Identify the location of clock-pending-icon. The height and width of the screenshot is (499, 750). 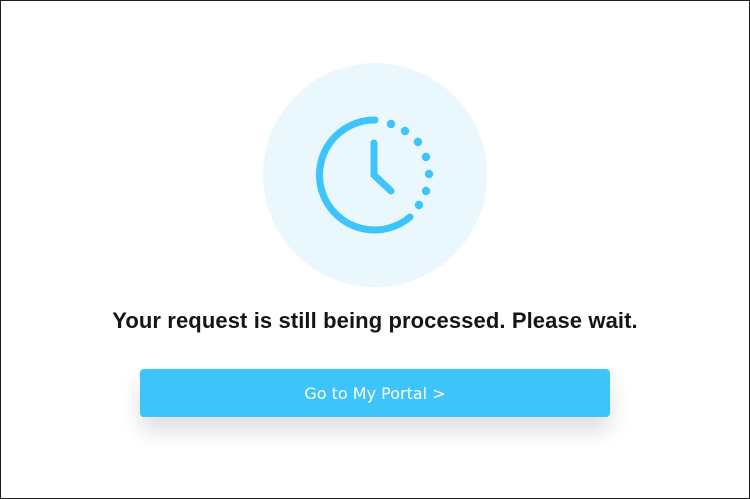
(375, 175).